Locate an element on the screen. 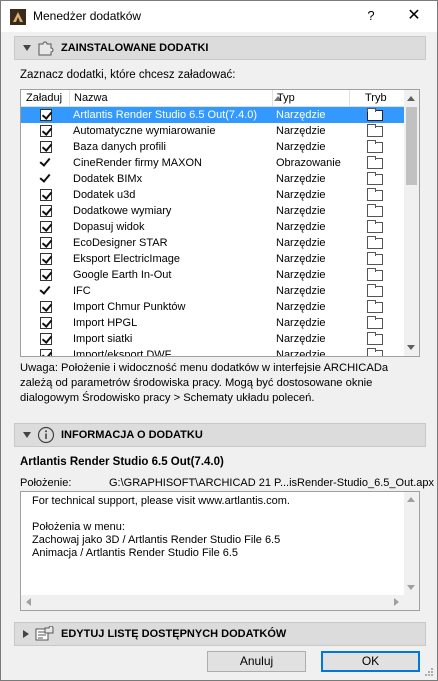  addon-name: Import HPGL is located at coordinates (105, 323).